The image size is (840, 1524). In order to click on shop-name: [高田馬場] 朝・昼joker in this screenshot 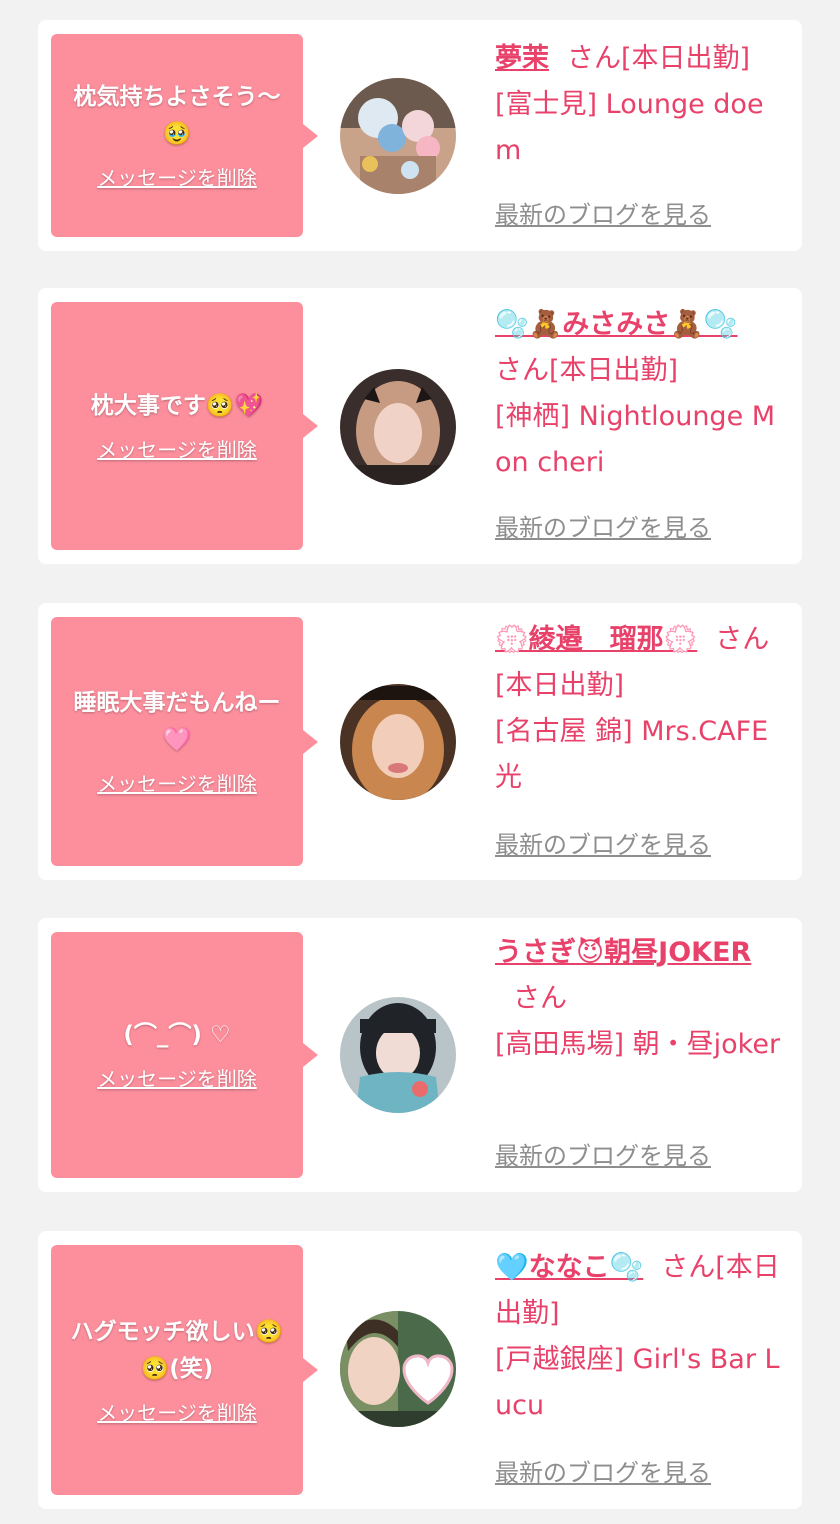, I will do `click(638, 1044)`.